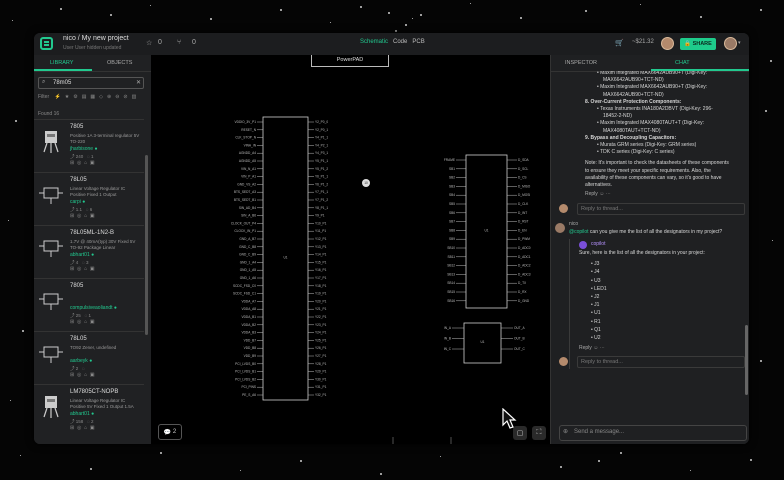 The image size is (784, 480). Describe the element at coordinates (520, 328) in the screenshot. I see `pin-label: OUT_A` at that location.